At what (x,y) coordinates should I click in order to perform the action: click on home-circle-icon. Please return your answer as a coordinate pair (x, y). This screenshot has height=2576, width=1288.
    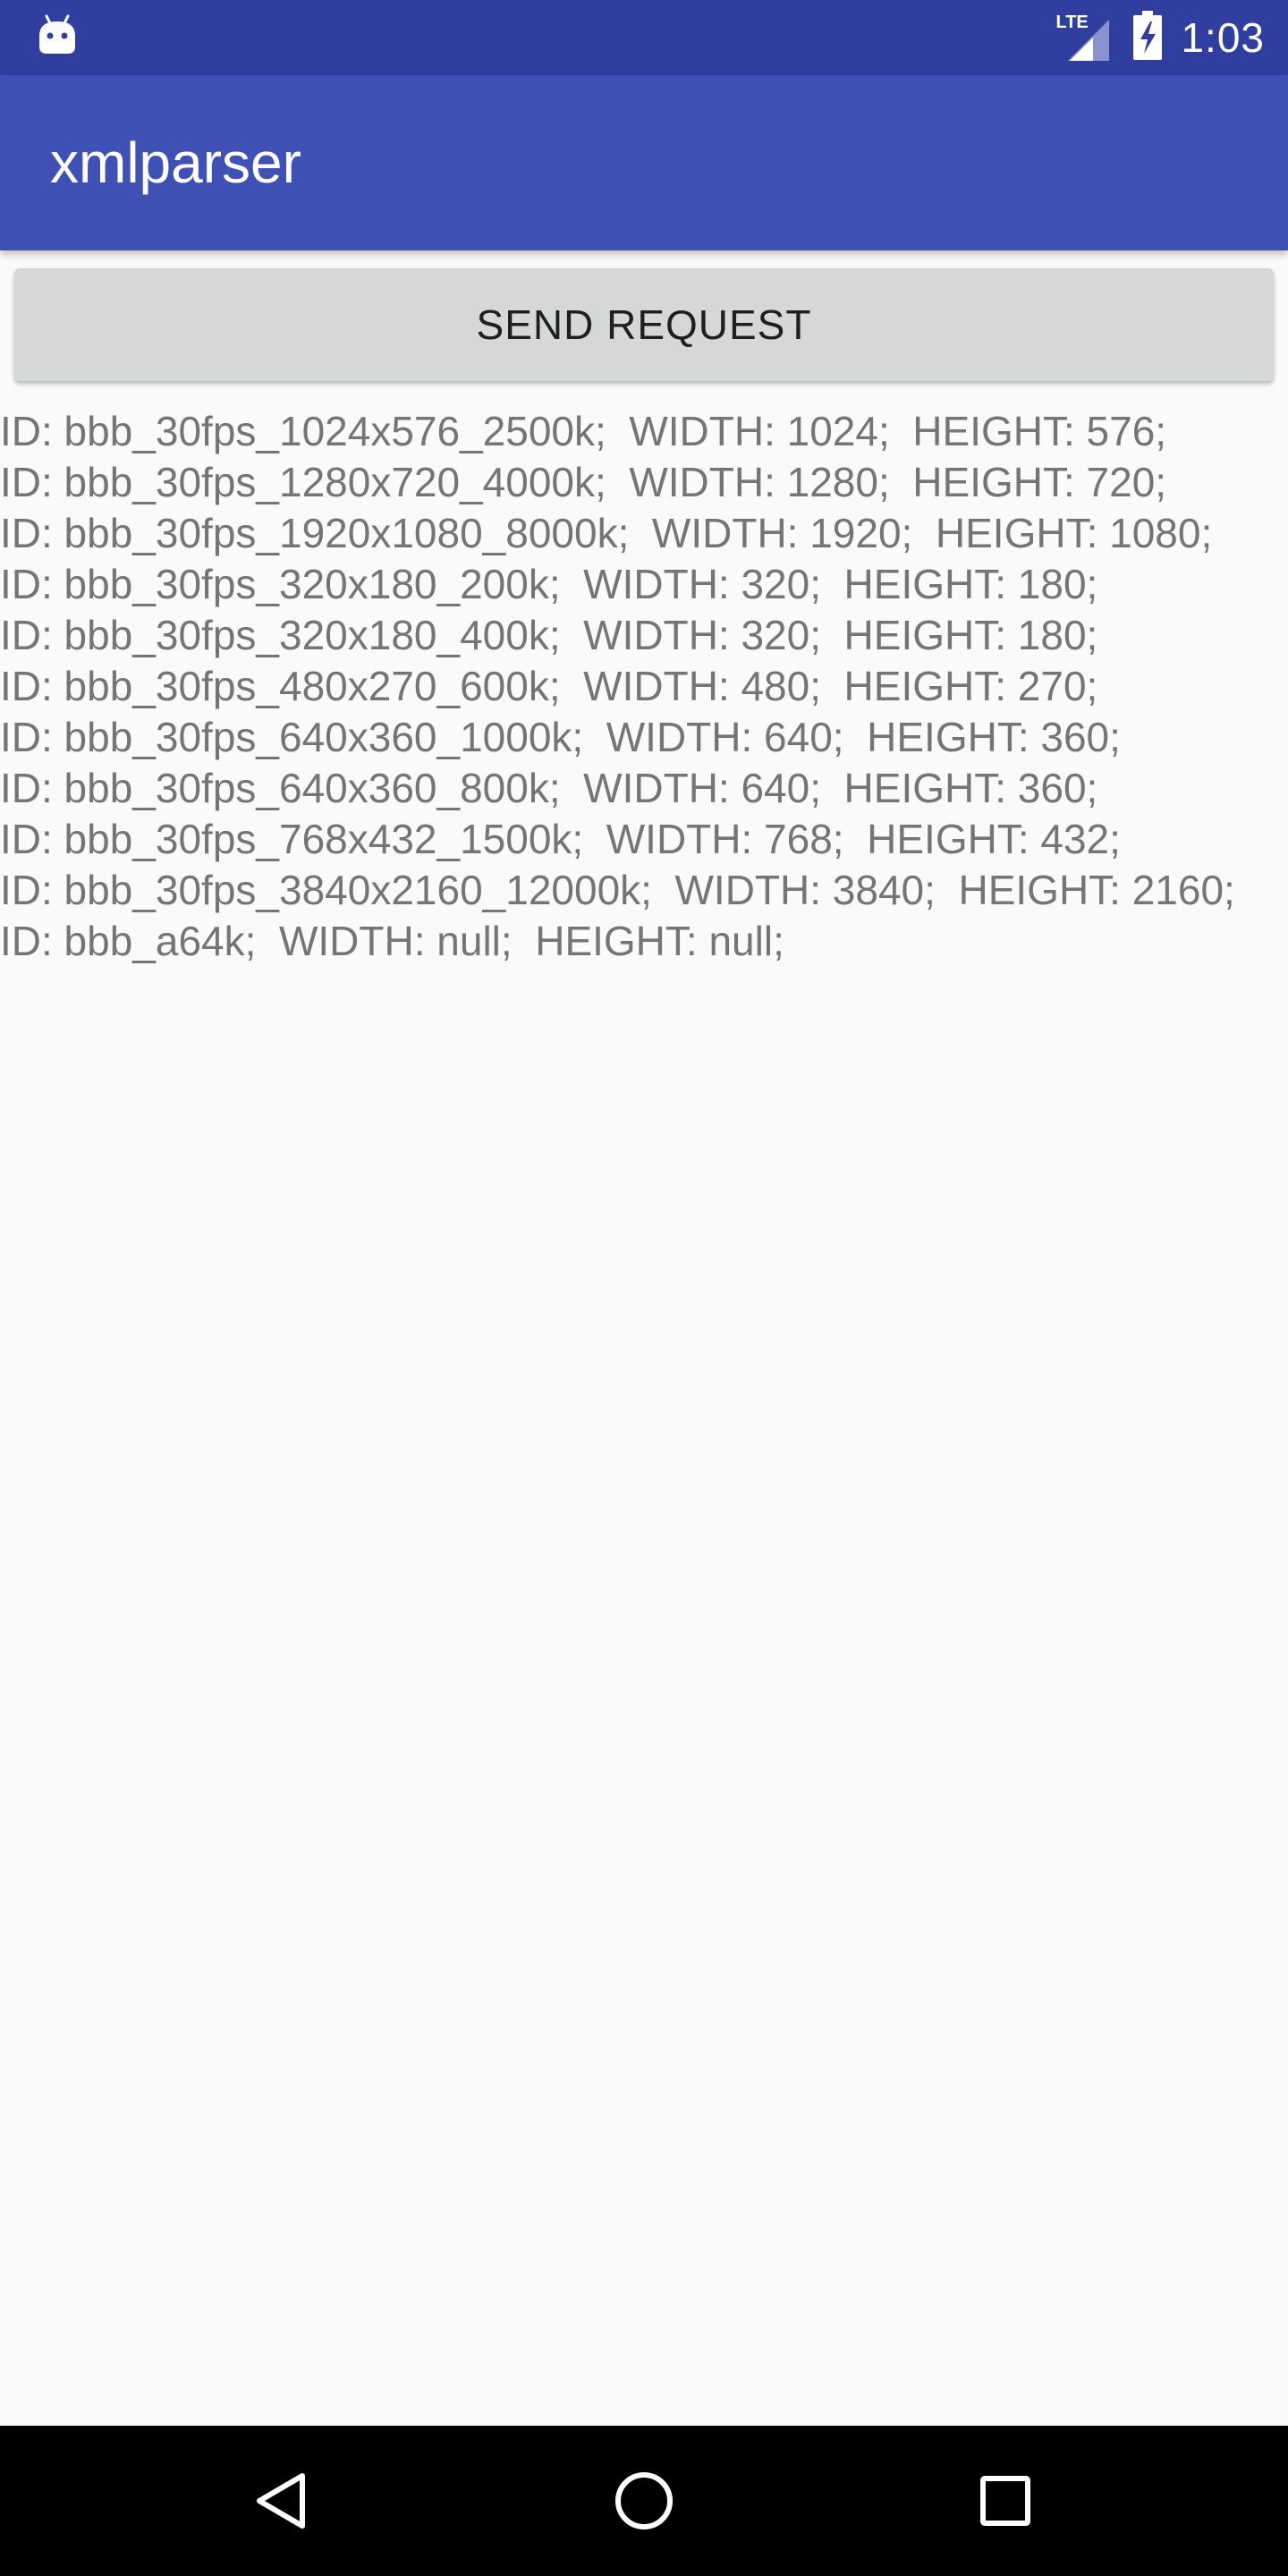
    Looking at the image, I should click on (644, 2501).